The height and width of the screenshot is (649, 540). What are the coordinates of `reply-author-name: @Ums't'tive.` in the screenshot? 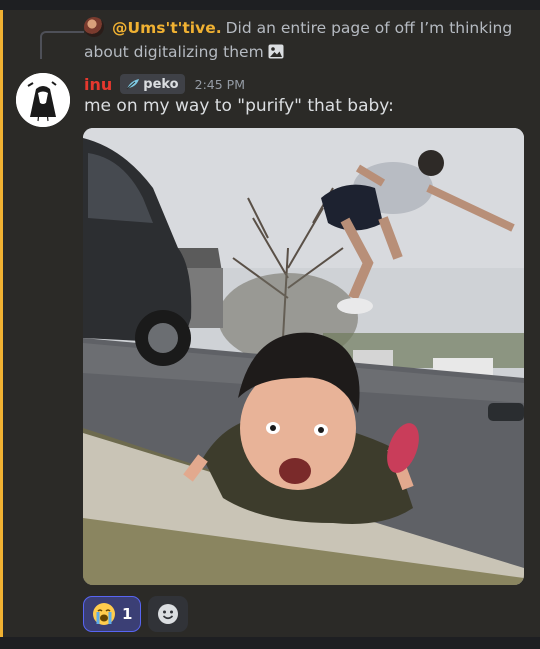 It's located at (167, 28).